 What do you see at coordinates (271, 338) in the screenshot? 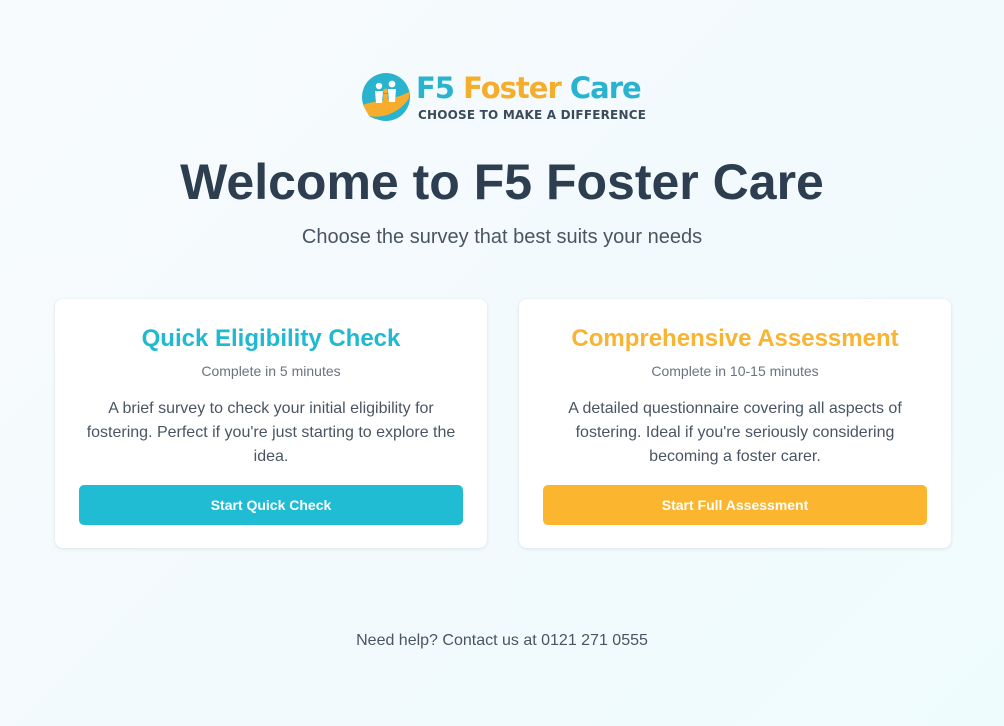
I see `quick-check-title: Quick Eligibility Check` at bounding box center [271, 338].